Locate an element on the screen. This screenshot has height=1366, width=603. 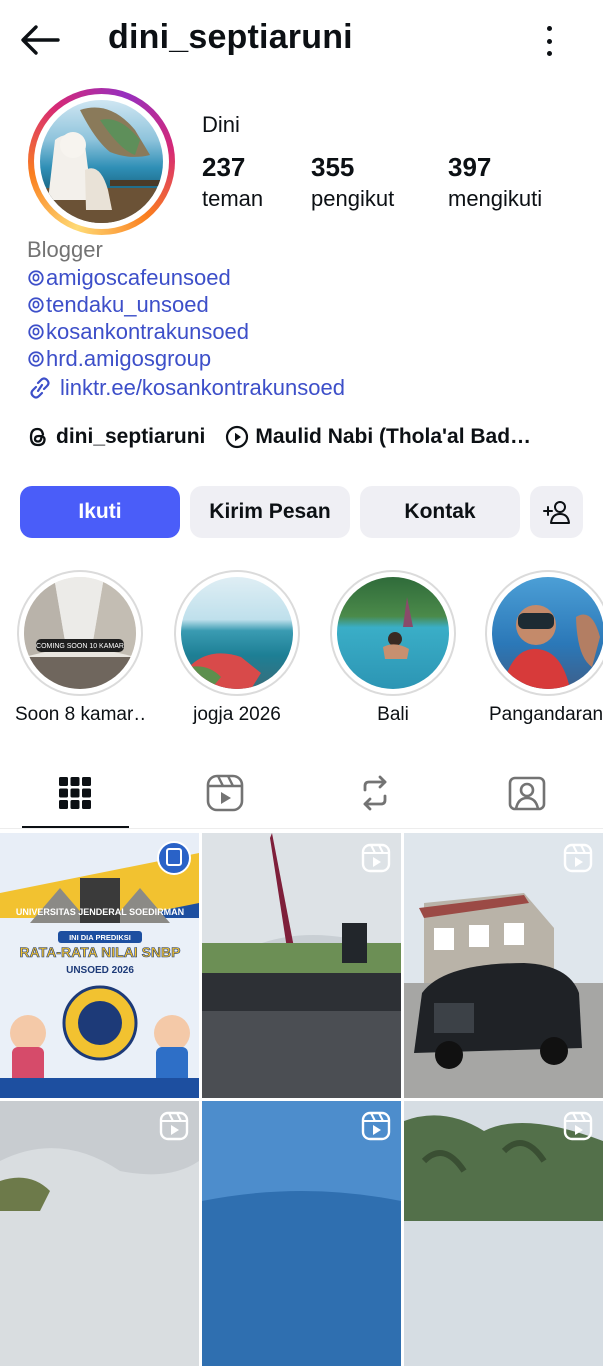
highlight-item: jogja 2026 is located at coordinates (237, 648).